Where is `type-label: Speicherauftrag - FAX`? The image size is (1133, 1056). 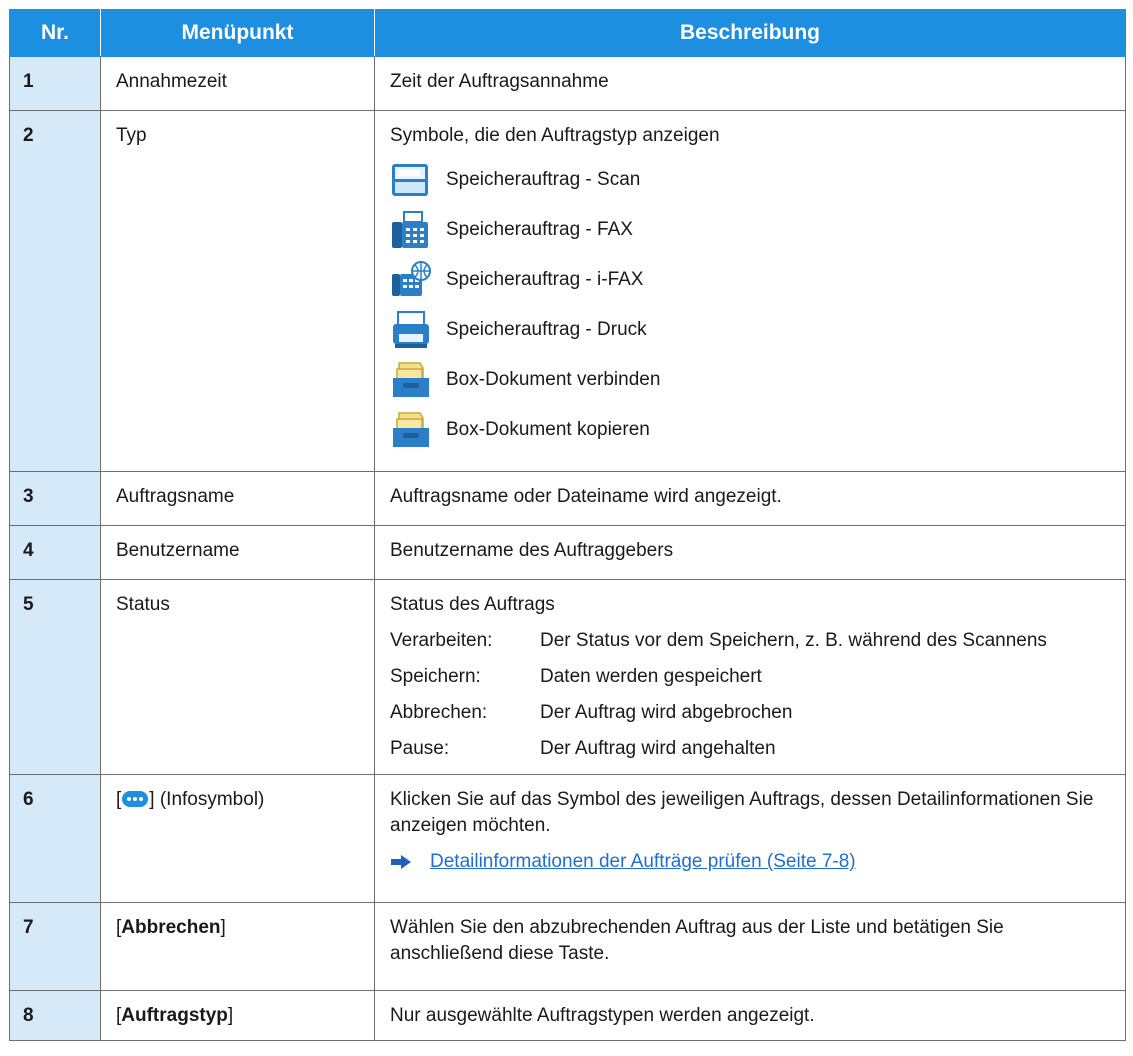 type-label: Speicherauftrag - FAX is located at coordinates (539, 229).